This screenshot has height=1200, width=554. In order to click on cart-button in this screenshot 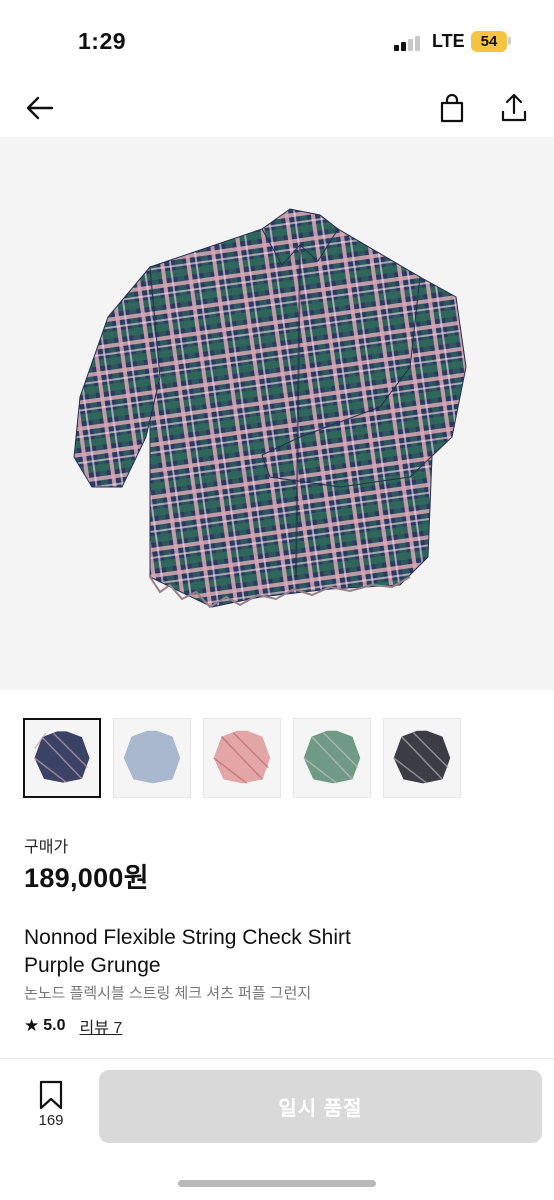, I will do `click(452, 108)`.